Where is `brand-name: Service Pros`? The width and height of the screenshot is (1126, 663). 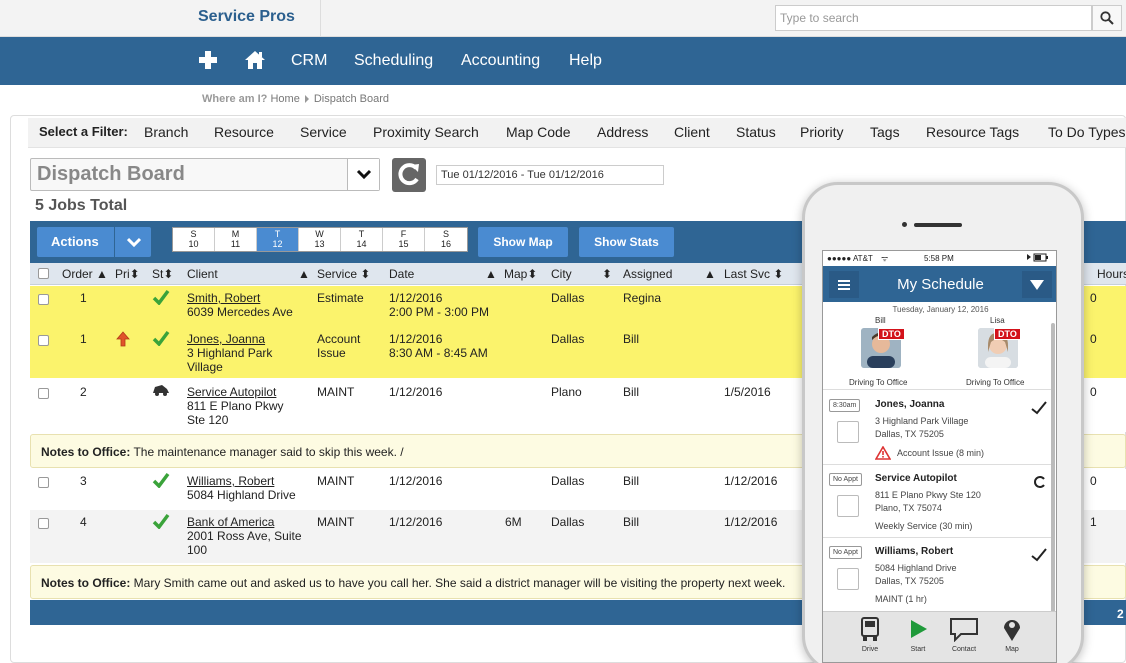 brand-name: Service Pros is located at coordinates (246, 17).